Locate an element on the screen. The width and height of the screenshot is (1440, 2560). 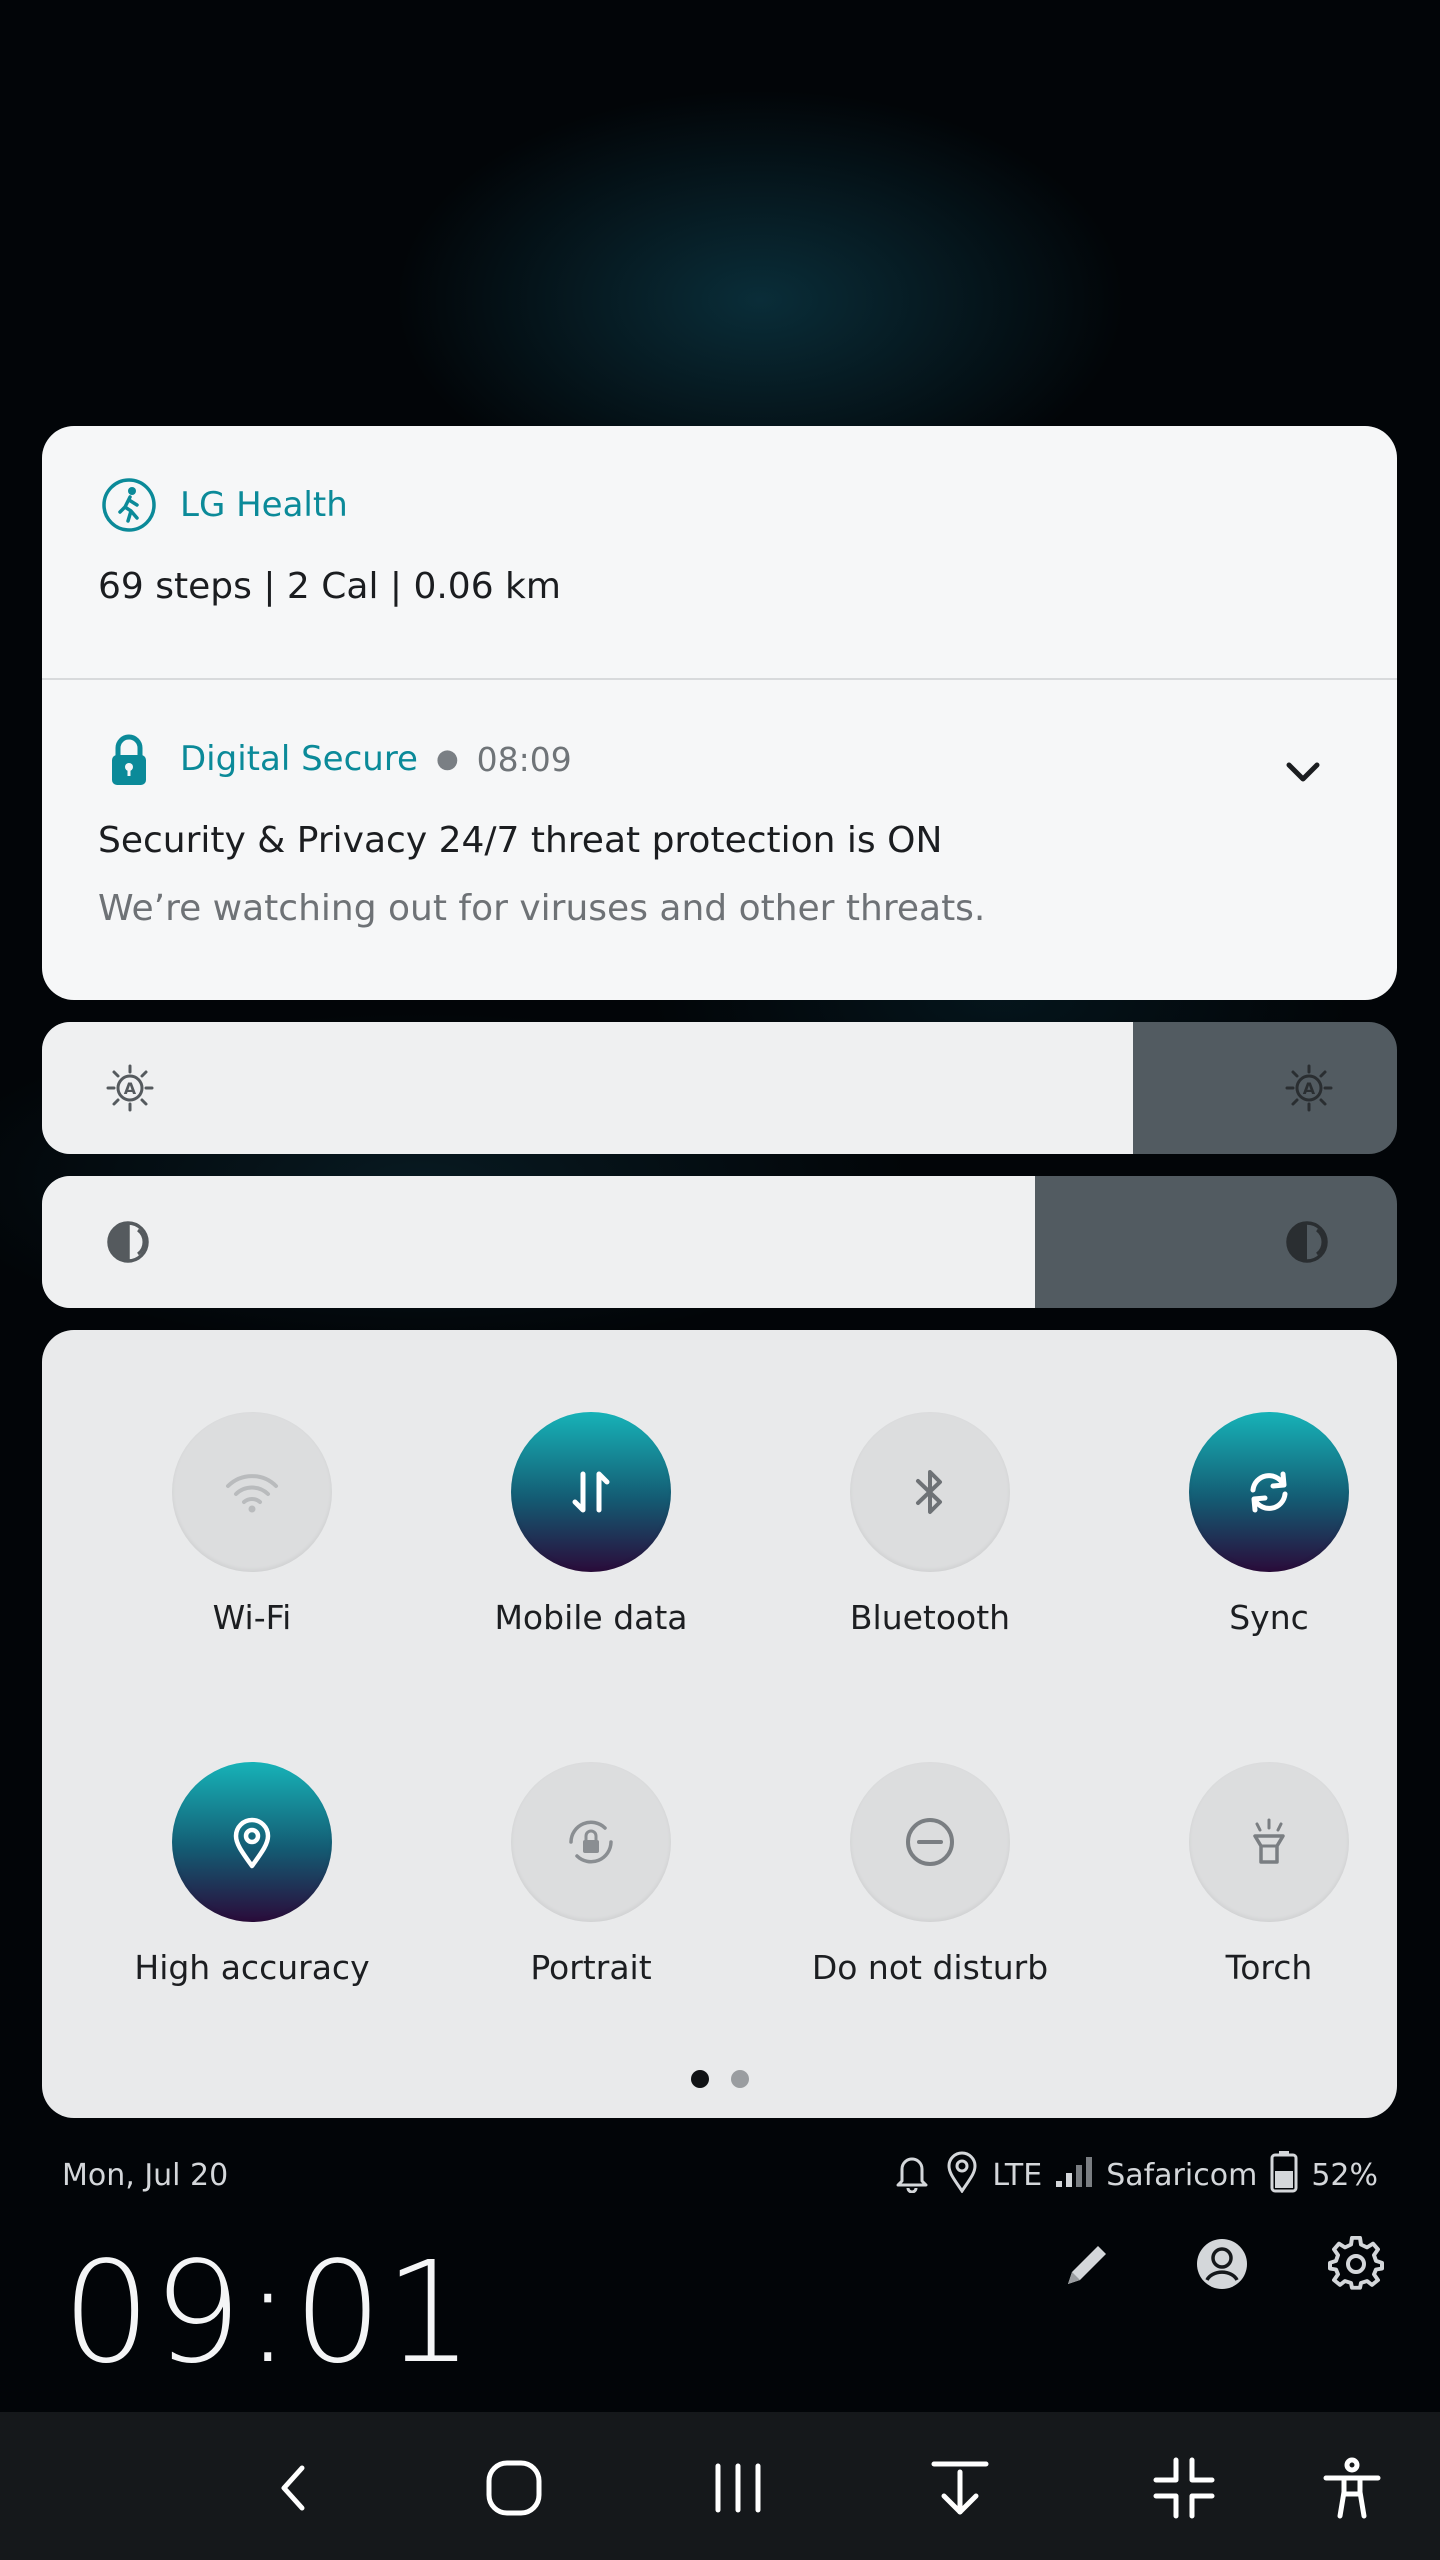
navigation-bar is located at coordinates (720, 2486).